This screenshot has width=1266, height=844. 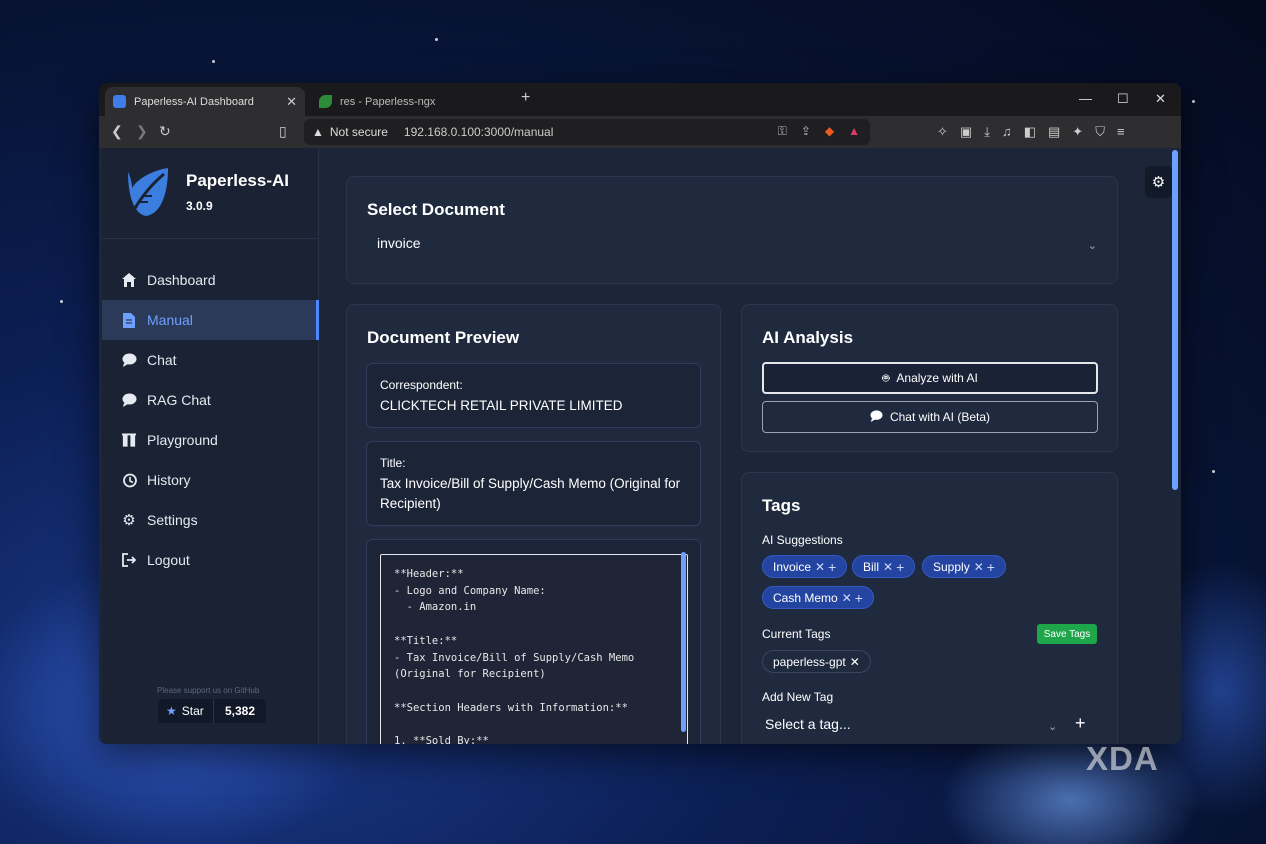 I want to click on sidebar-item-label: Logout, so click(x=168, y=560).